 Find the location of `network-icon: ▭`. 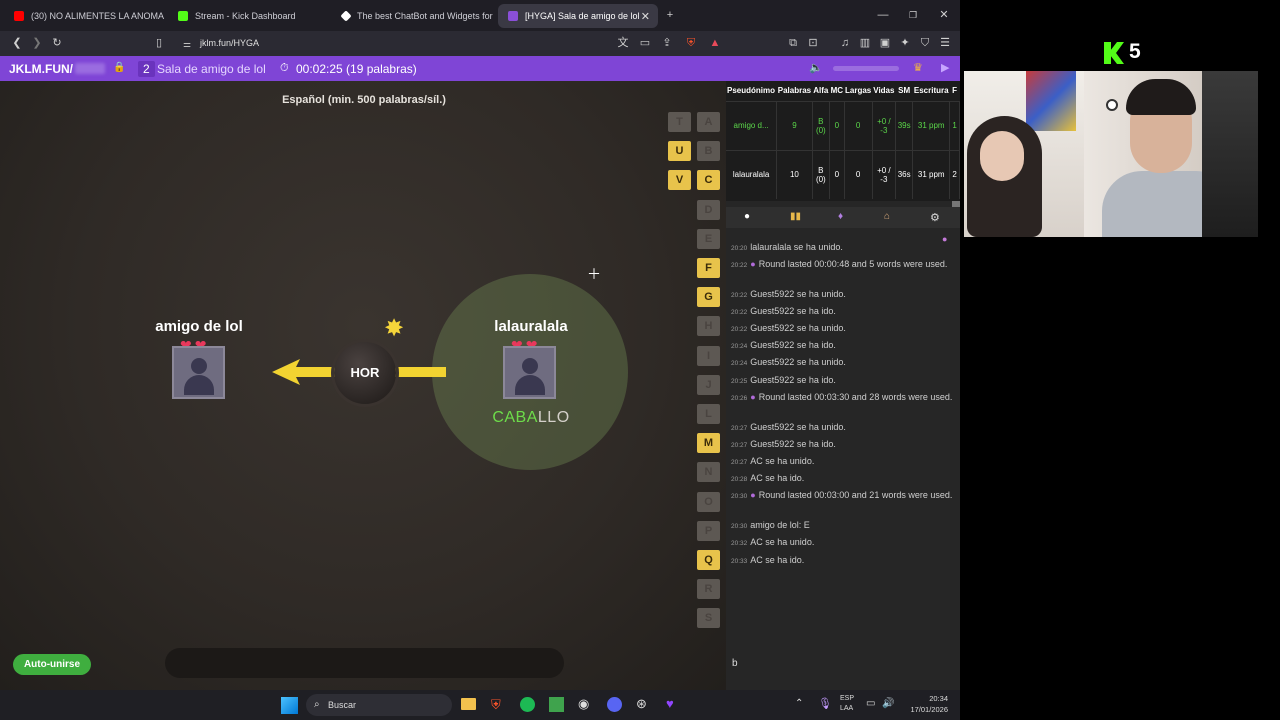

network-icon: ▭ is located at coordinates (870, 703).